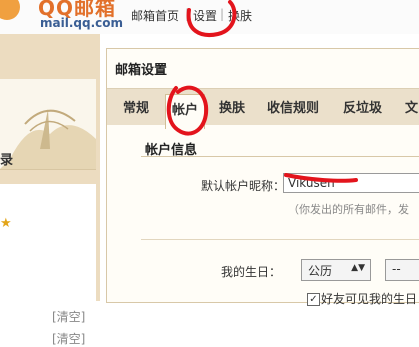 This screenshot has height=347, width=419. I want to click on star-icon: ★, so click(6, 223).